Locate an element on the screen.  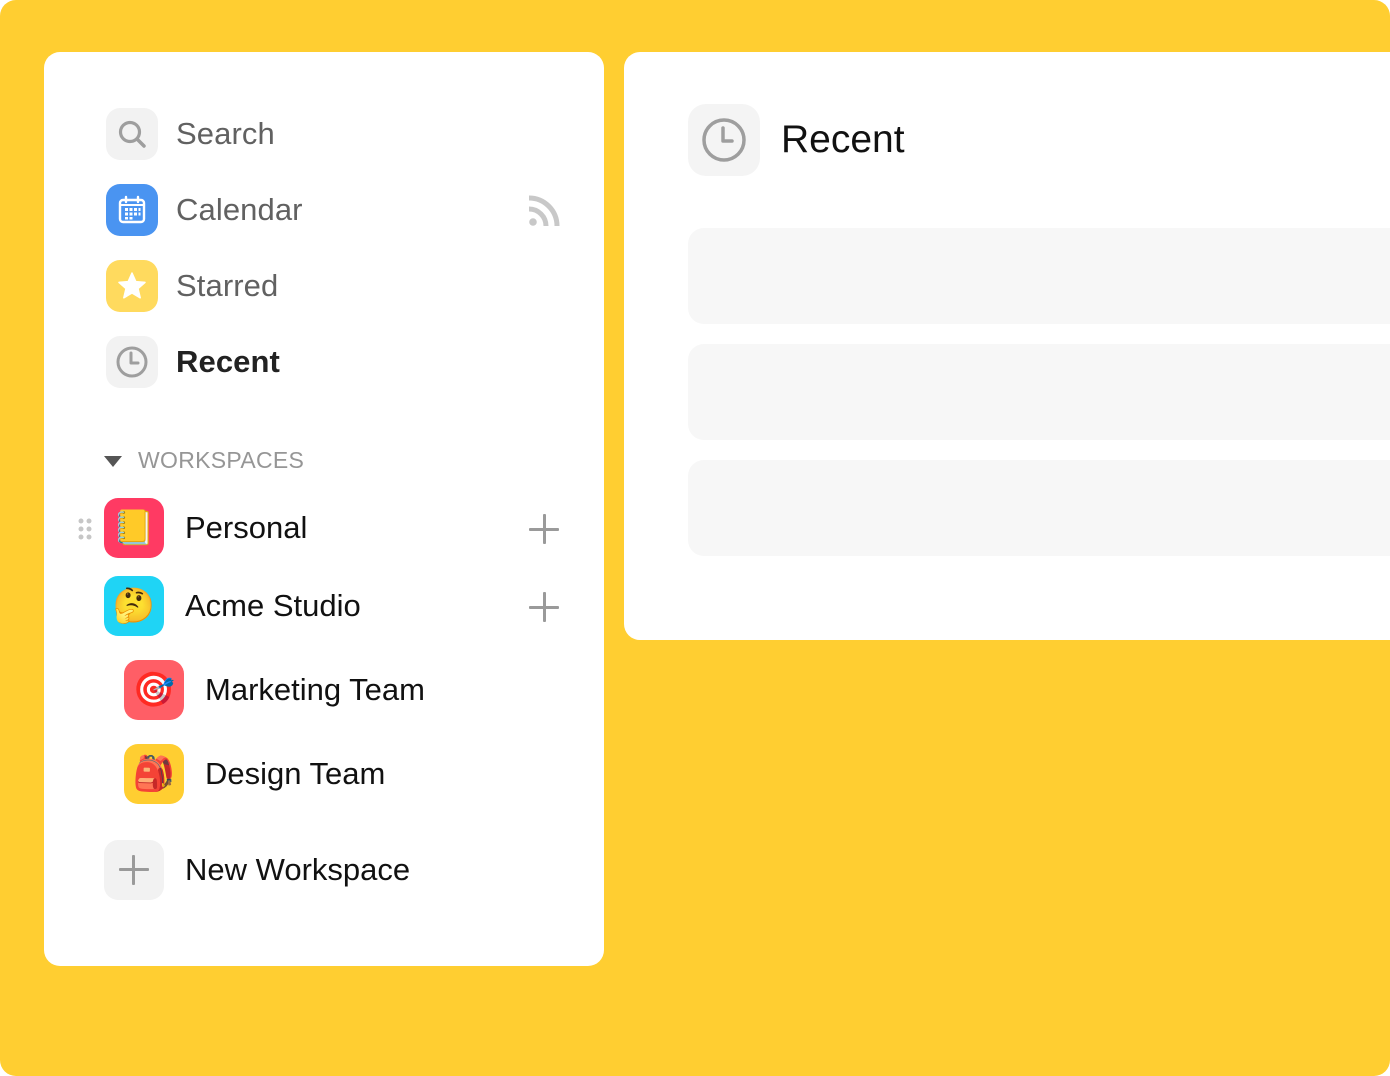
thinking-face-emoji-icon: 🤔 is located at coordinates (134, 606).